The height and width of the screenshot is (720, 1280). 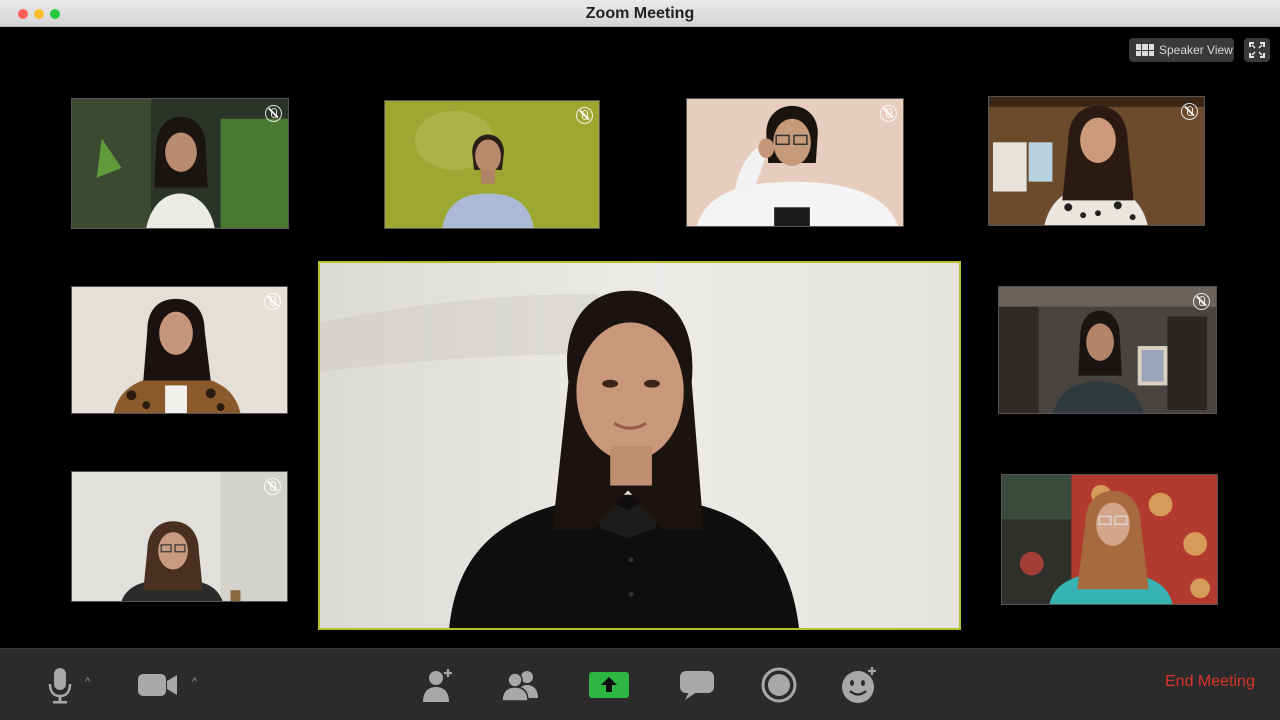 I want to click on speaker-view-button: Speaker View, so click(x=1181, y=50).